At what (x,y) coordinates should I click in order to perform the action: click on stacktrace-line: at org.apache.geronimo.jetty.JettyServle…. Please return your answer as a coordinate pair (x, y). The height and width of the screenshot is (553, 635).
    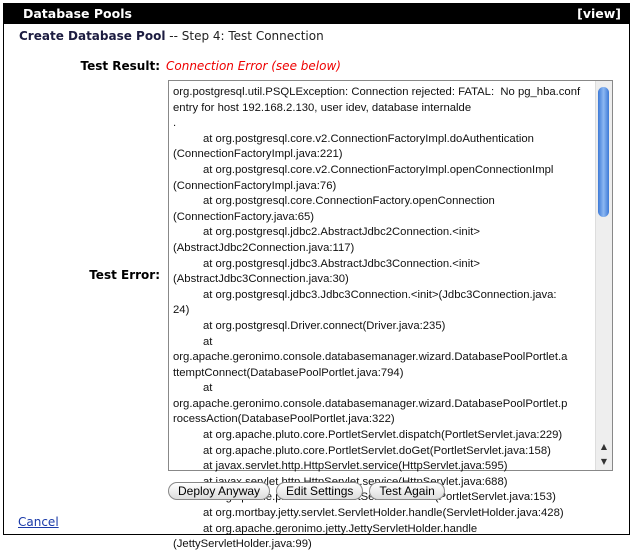
    Looking at the image, I should click on (340, 528).